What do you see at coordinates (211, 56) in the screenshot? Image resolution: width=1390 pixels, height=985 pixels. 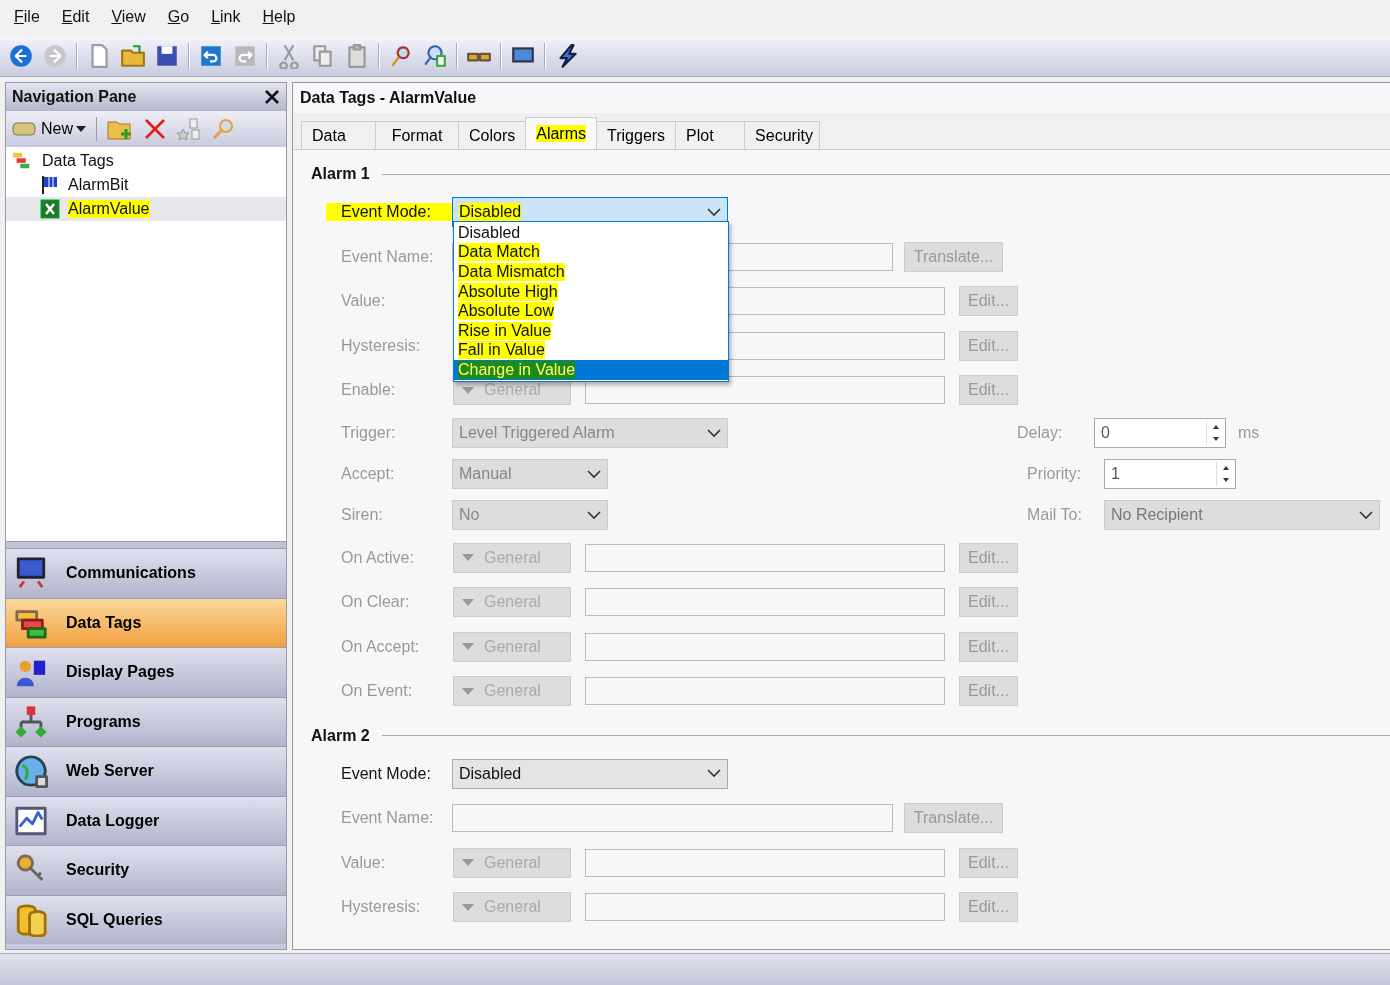 I see `undo-icon` at bounding box center [211, 56].